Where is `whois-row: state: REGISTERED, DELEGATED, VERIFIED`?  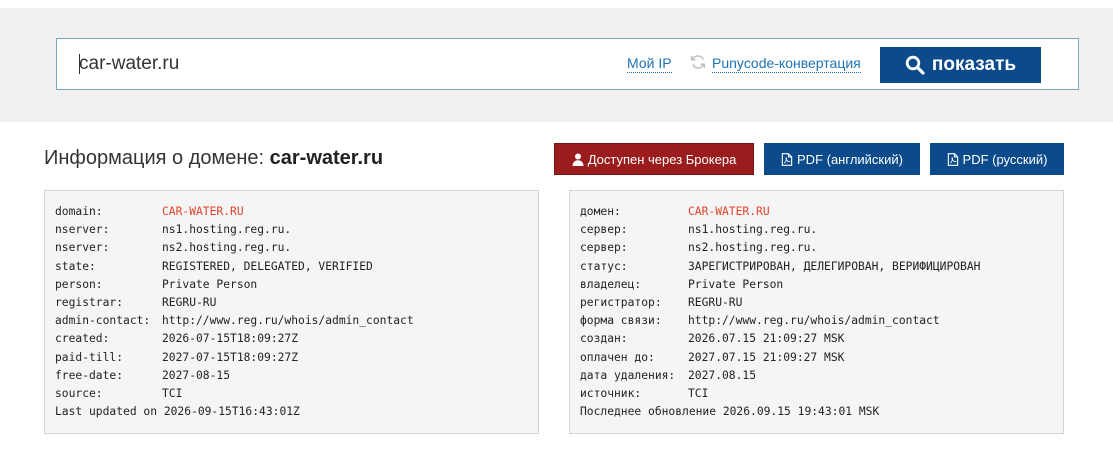 whois-row: state: REGISTERED, DELEGATED, VERIFIED is located at coordinates (296, 267).